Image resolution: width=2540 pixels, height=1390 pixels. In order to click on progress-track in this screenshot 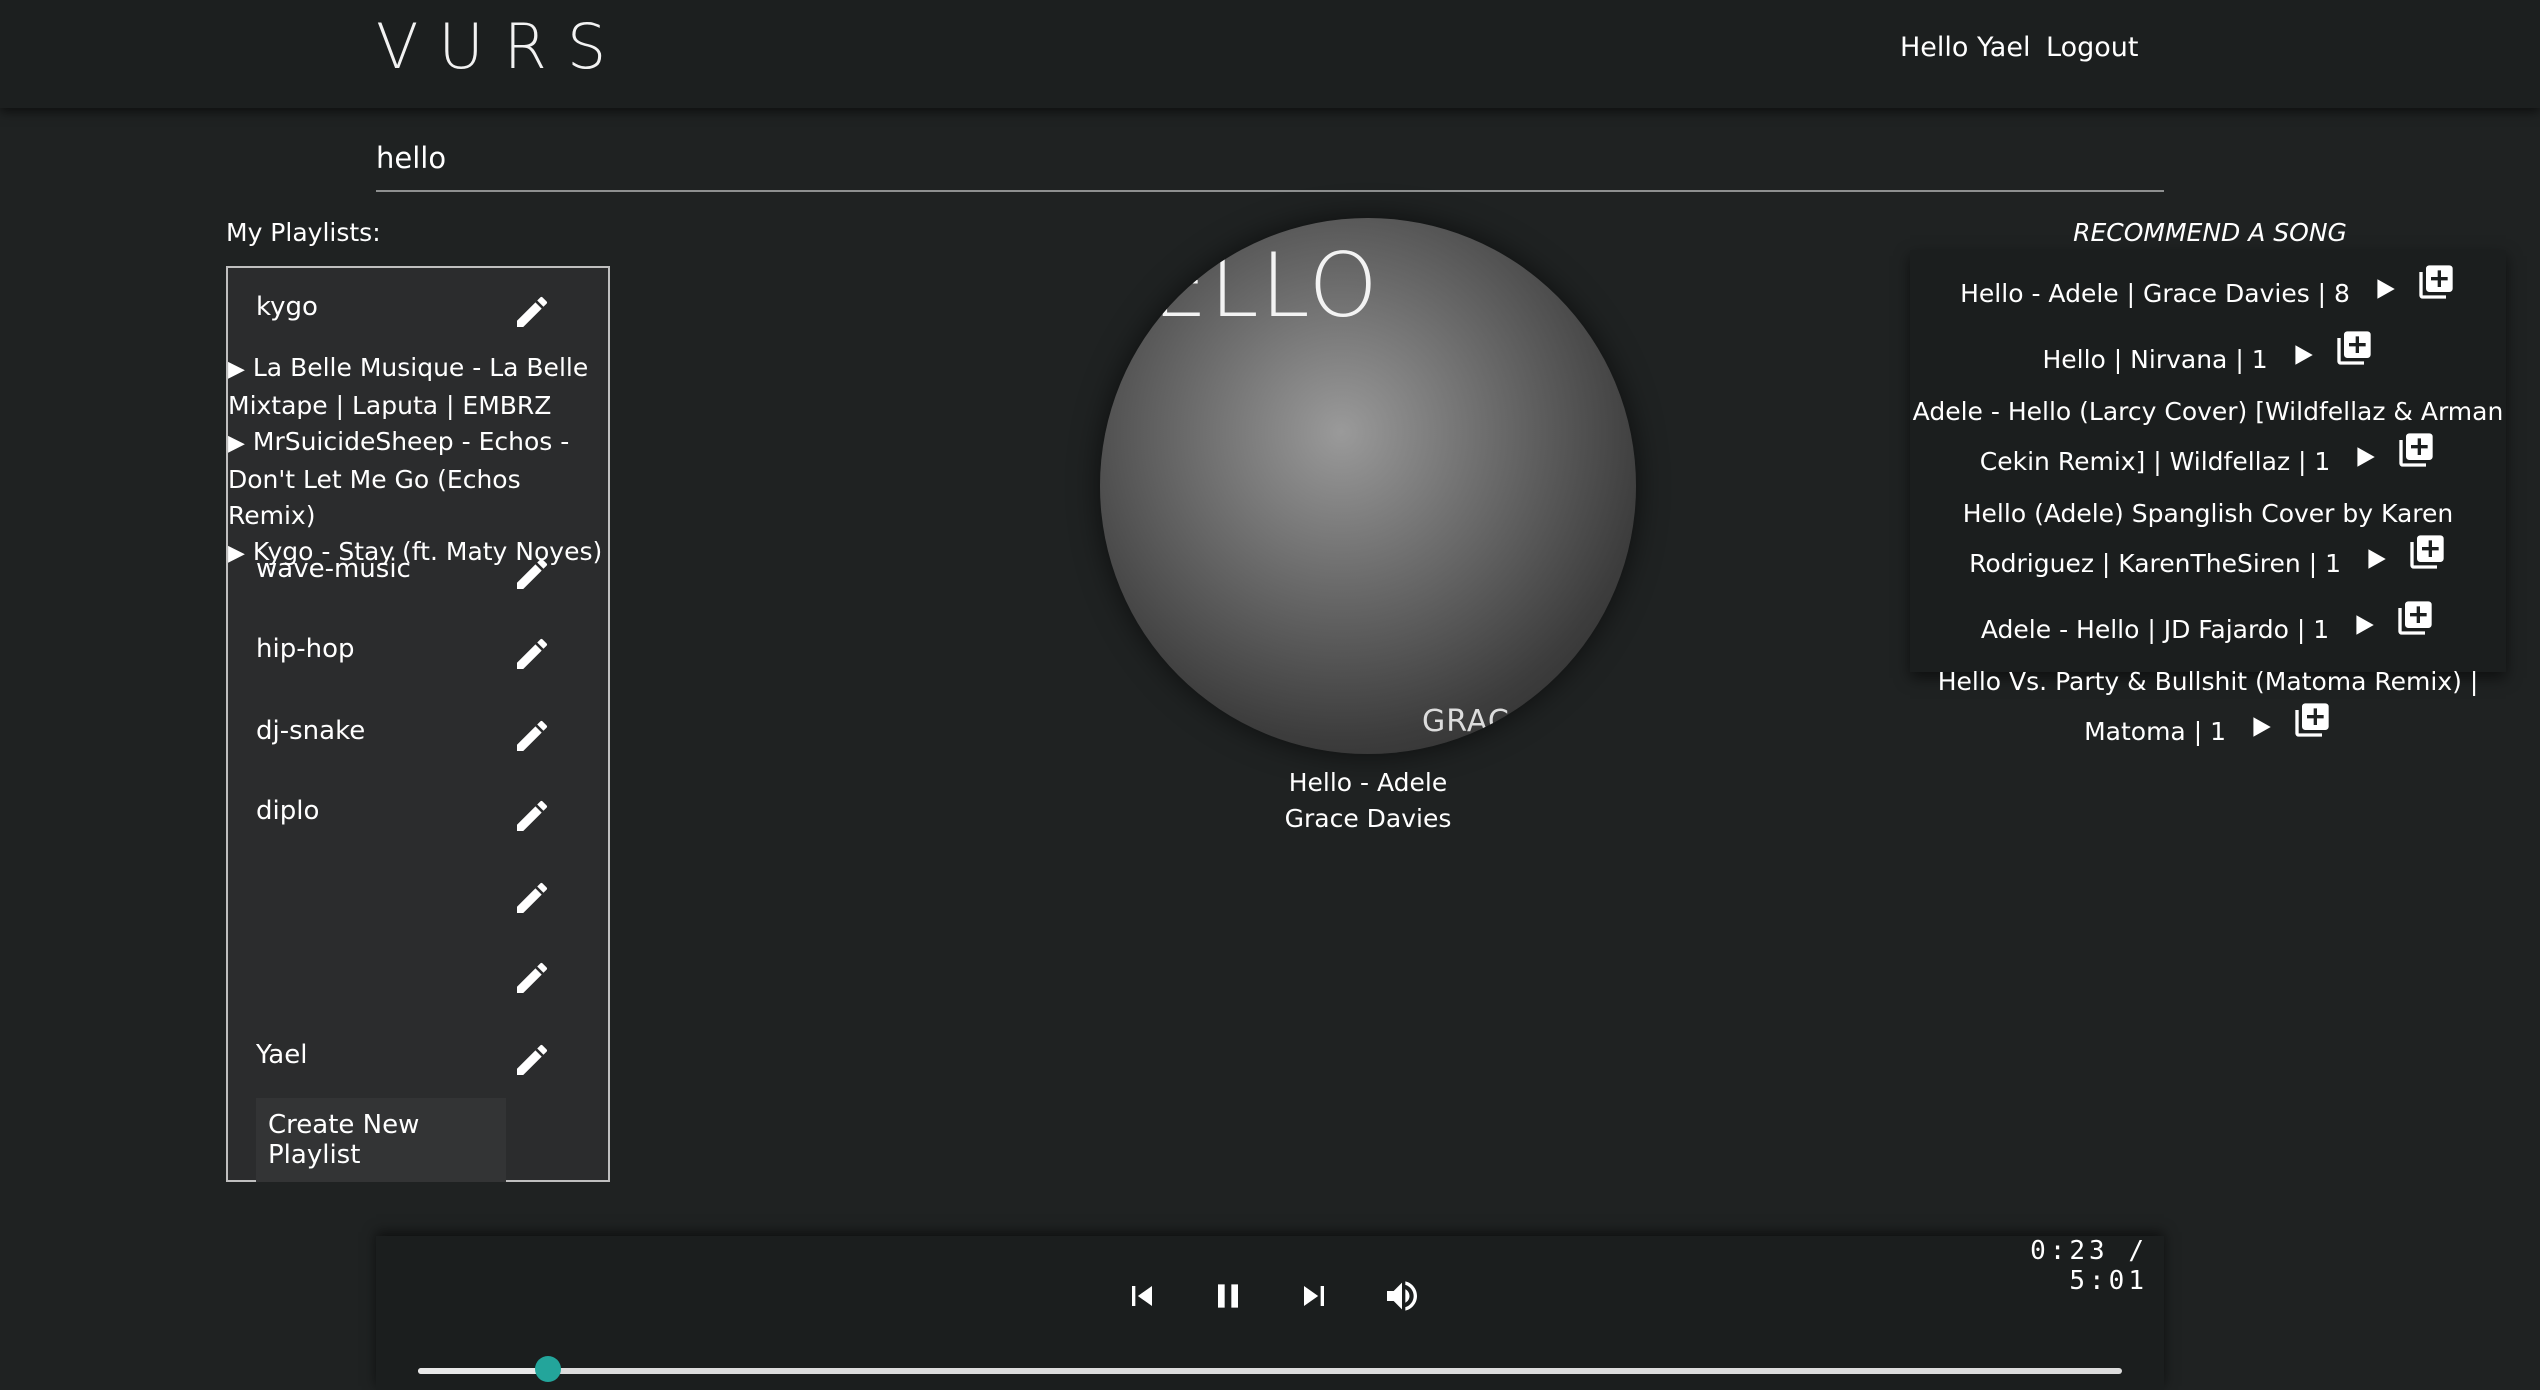, I will do `click(1270, 1369)`.